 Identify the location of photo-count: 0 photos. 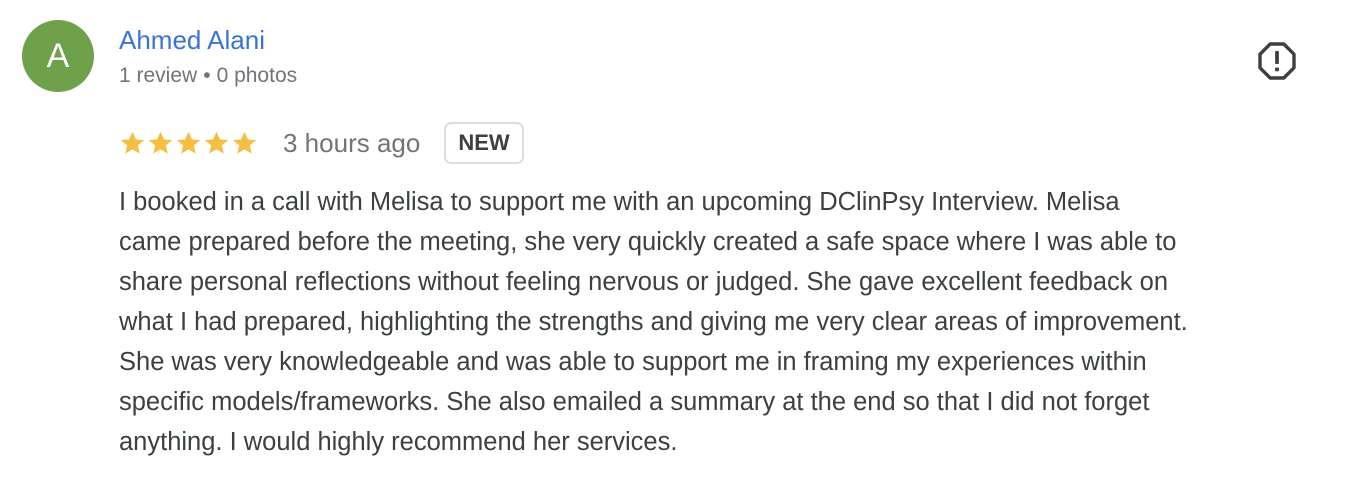
(257, 75).